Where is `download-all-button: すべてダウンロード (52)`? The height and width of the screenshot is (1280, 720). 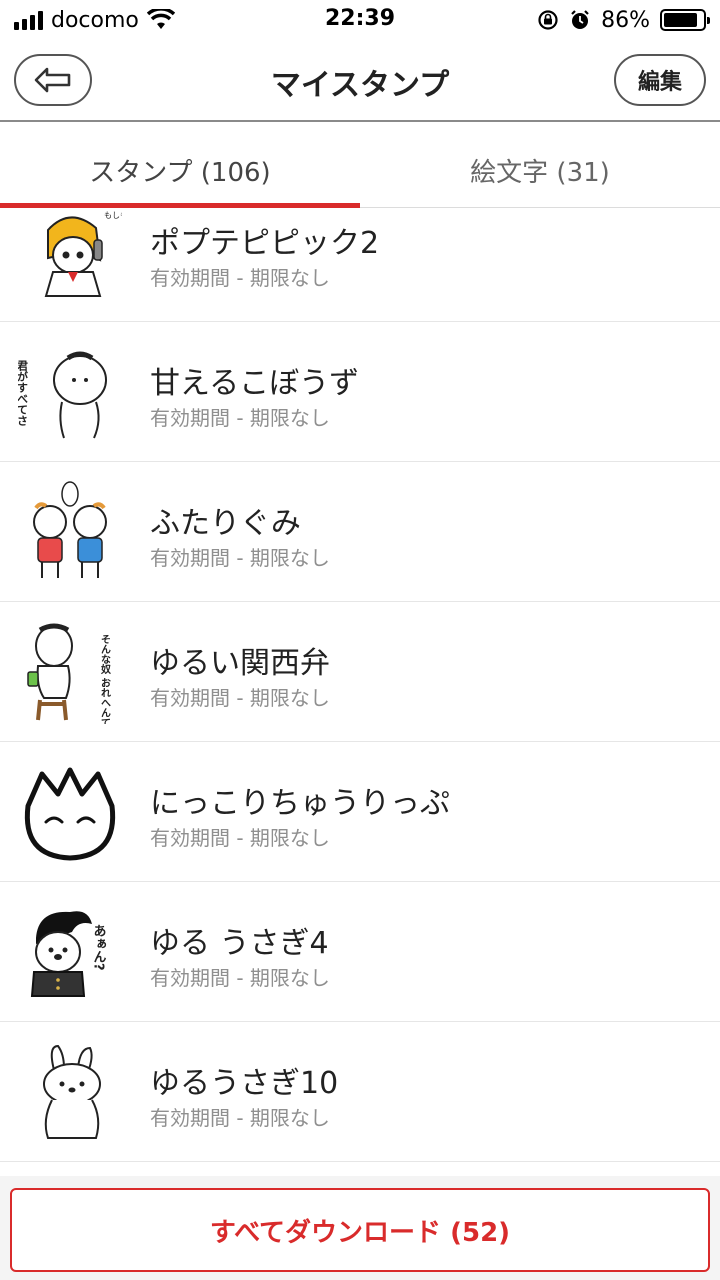 download-all-button: すべてダウンロード (52) is located at coordinates (360, 1230).